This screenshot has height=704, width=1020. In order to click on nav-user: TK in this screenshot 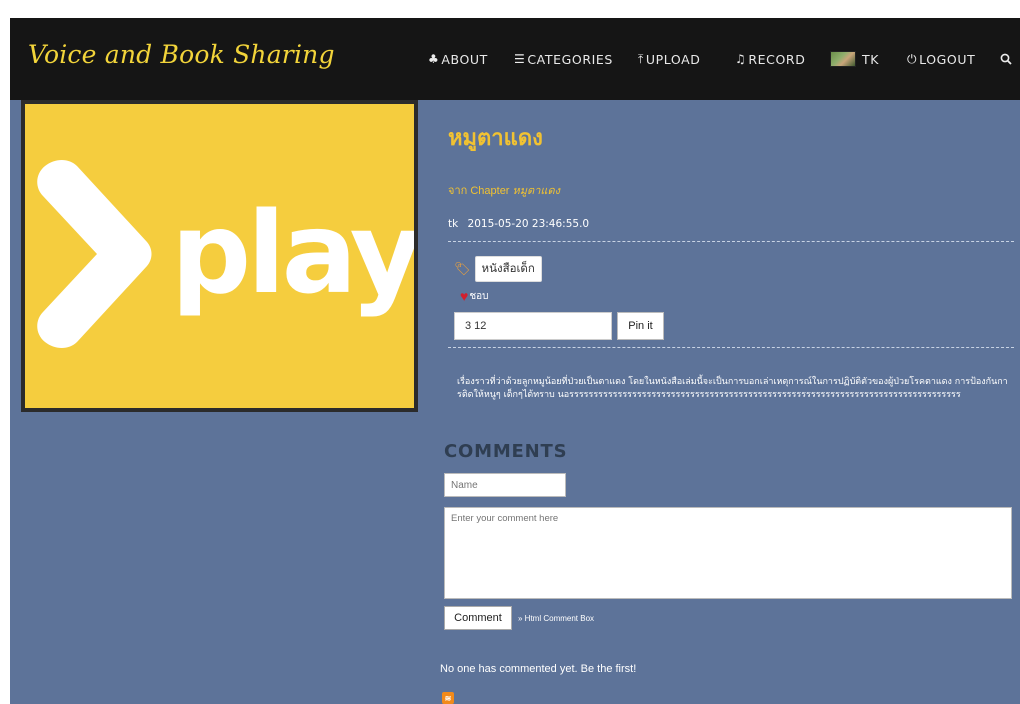, I will do `click(854, 59)`.